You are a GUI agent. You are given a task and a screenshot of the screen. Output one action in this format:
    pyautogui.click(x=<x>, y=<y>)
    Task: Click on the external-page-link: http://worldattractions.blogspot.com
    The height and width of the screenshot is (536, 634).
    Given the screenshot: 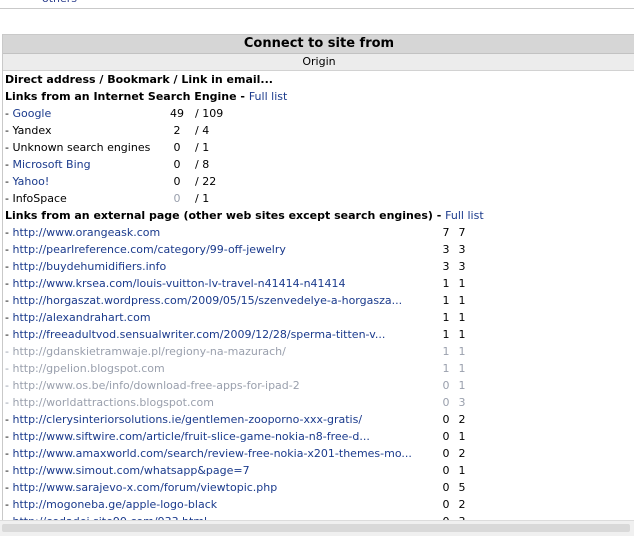 What is the action you would take?
    pyautogui.click(x=112, y=402)
    